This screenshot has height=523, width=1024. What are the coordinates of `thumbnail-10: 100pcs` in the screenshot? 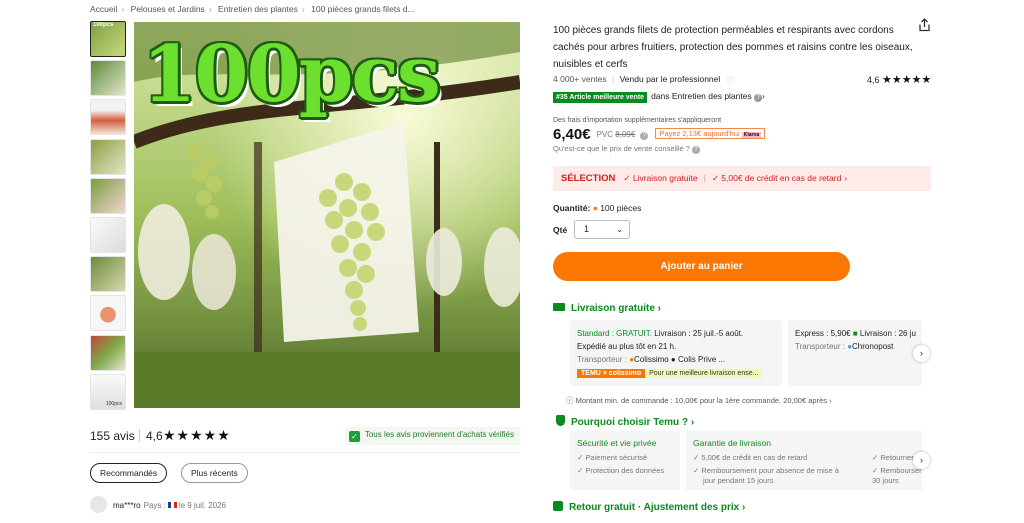 It's located at (108, 391).